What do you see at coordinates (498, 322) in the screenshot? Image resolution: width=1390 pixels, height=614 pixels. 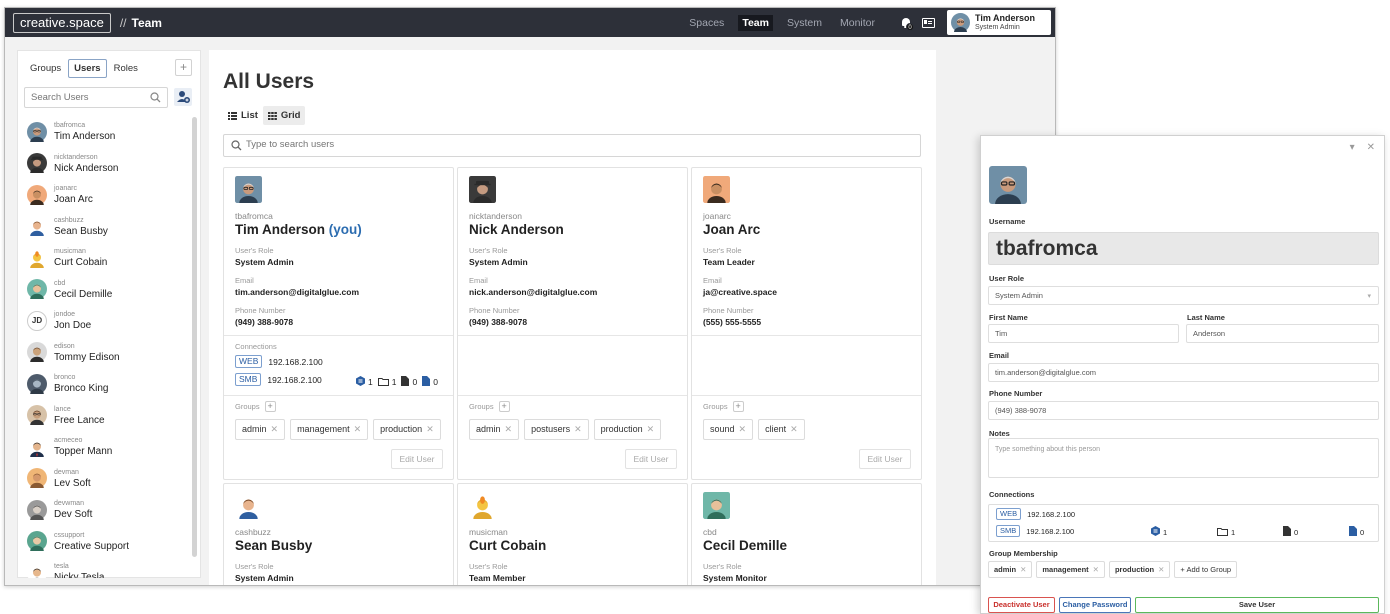 I see `phone-value: (949) 388-9078` at bounding box center [498, 322].